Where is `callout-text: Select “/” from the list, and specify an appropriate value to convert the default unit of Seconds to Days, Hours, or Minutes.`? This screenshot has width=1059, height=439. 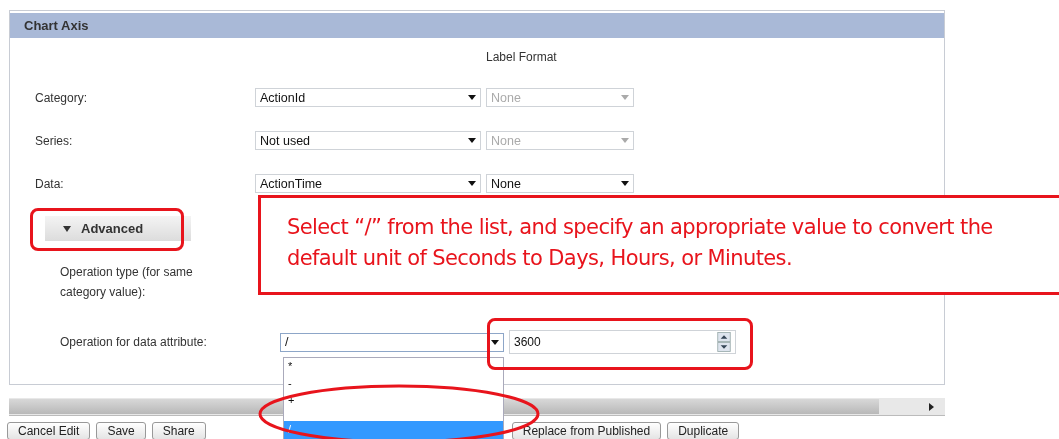
callout-text: Select “/” from the list, and specify an appropriate value to convert the default unit of Seconds to Days, Hours, or Minutes. is located at coordinates (640, 243).